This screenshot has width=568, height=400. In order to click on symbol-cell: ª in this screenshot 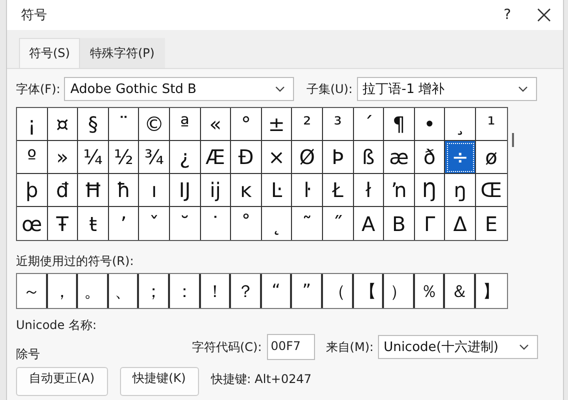, I will do `click(185, 124)`.